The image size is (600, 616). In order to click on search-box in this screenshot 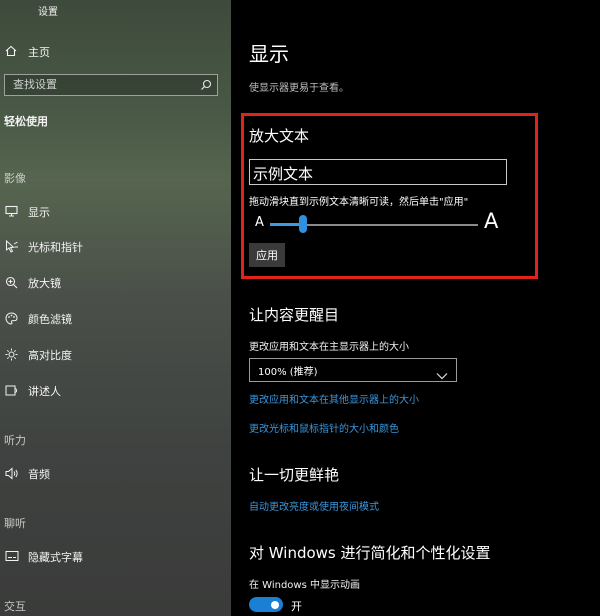, I will do `click(111, 85)`.